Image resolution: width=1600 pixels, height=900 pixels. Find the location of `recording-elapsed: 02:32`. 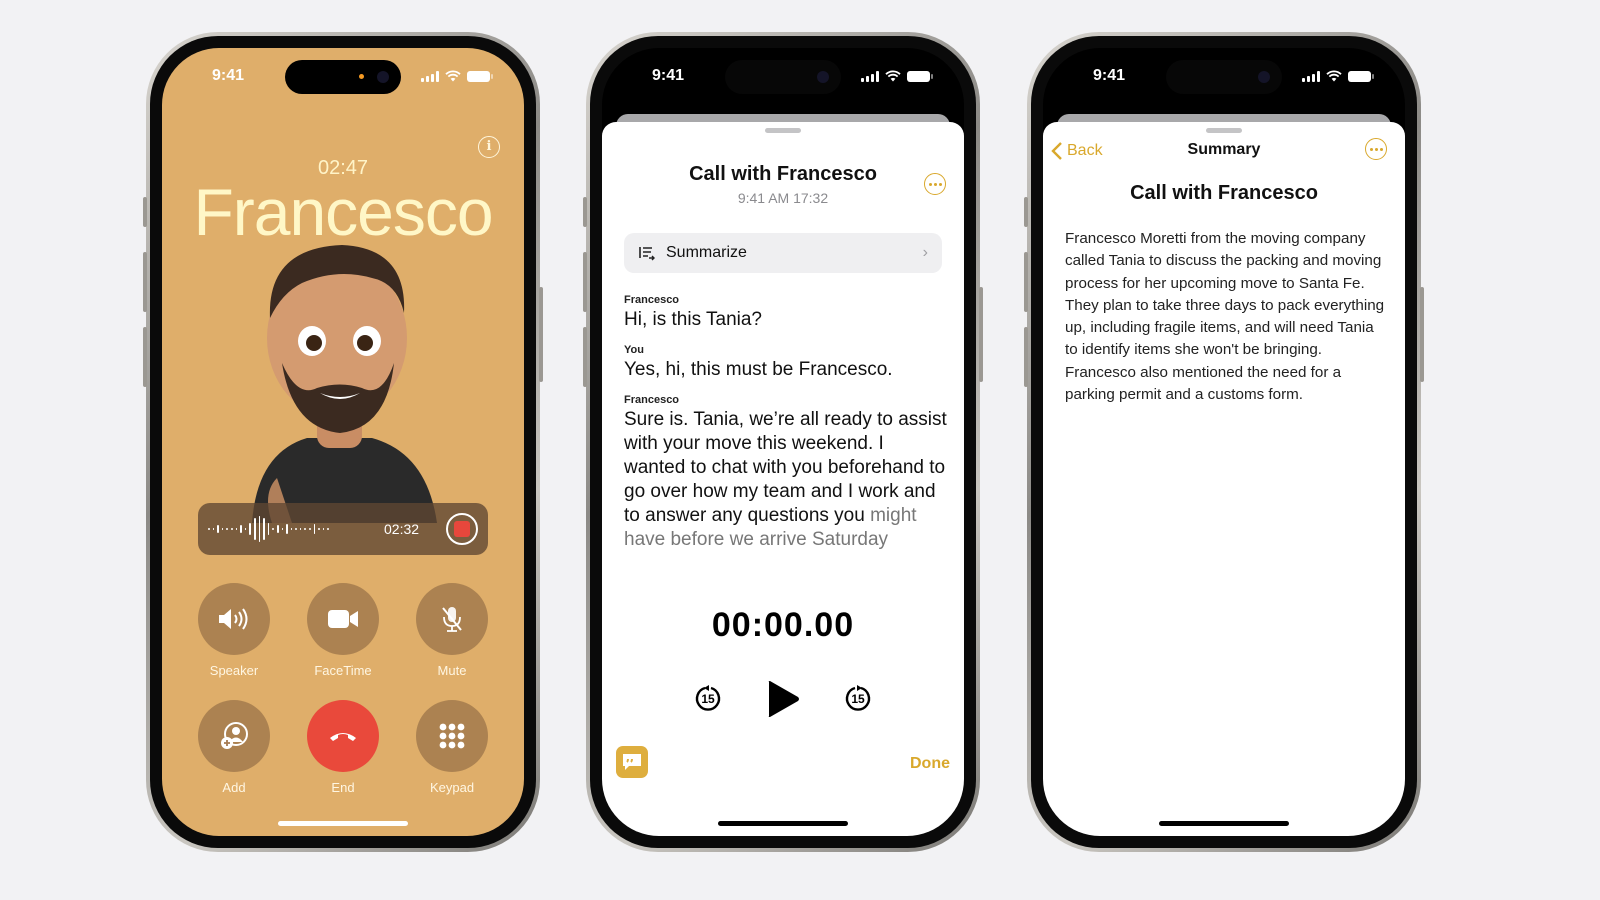

recording-elapsed: 02:32 is located at coordinates (402, 529).